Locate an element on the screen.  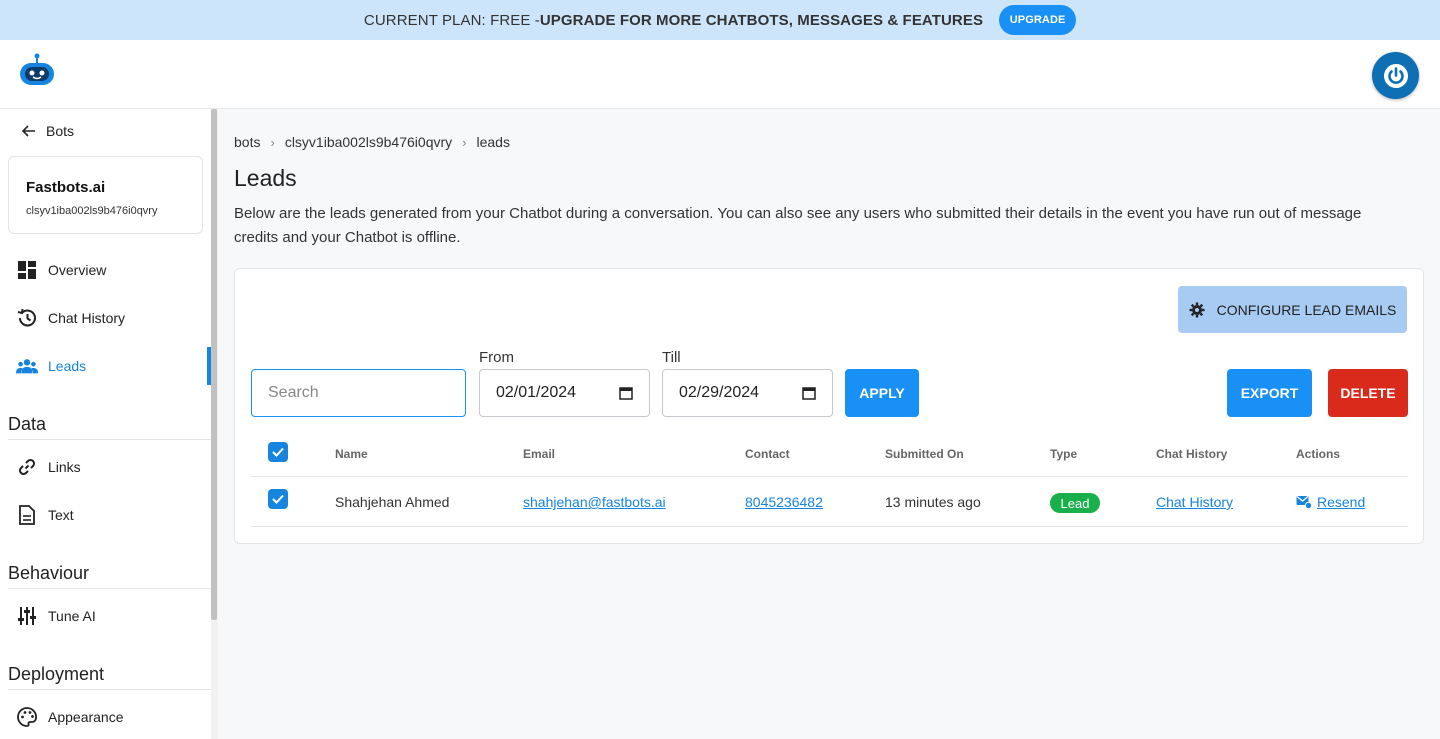
sidebar-item-label: Chat History is located at coordinates (87, 318).